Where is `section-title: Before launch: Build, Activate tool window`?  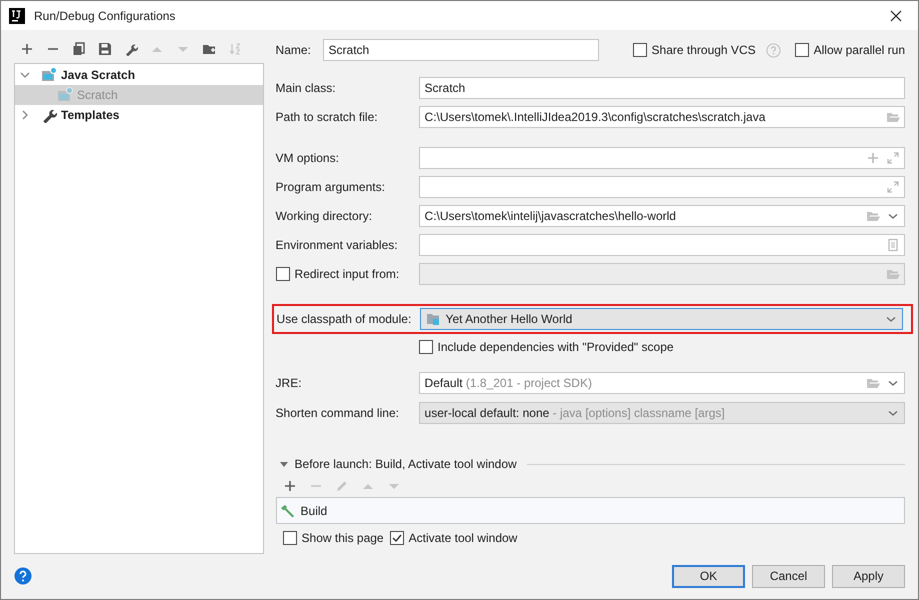 section-title: Before launch: Build, Activate tool window is located at coordinates (405, 464).